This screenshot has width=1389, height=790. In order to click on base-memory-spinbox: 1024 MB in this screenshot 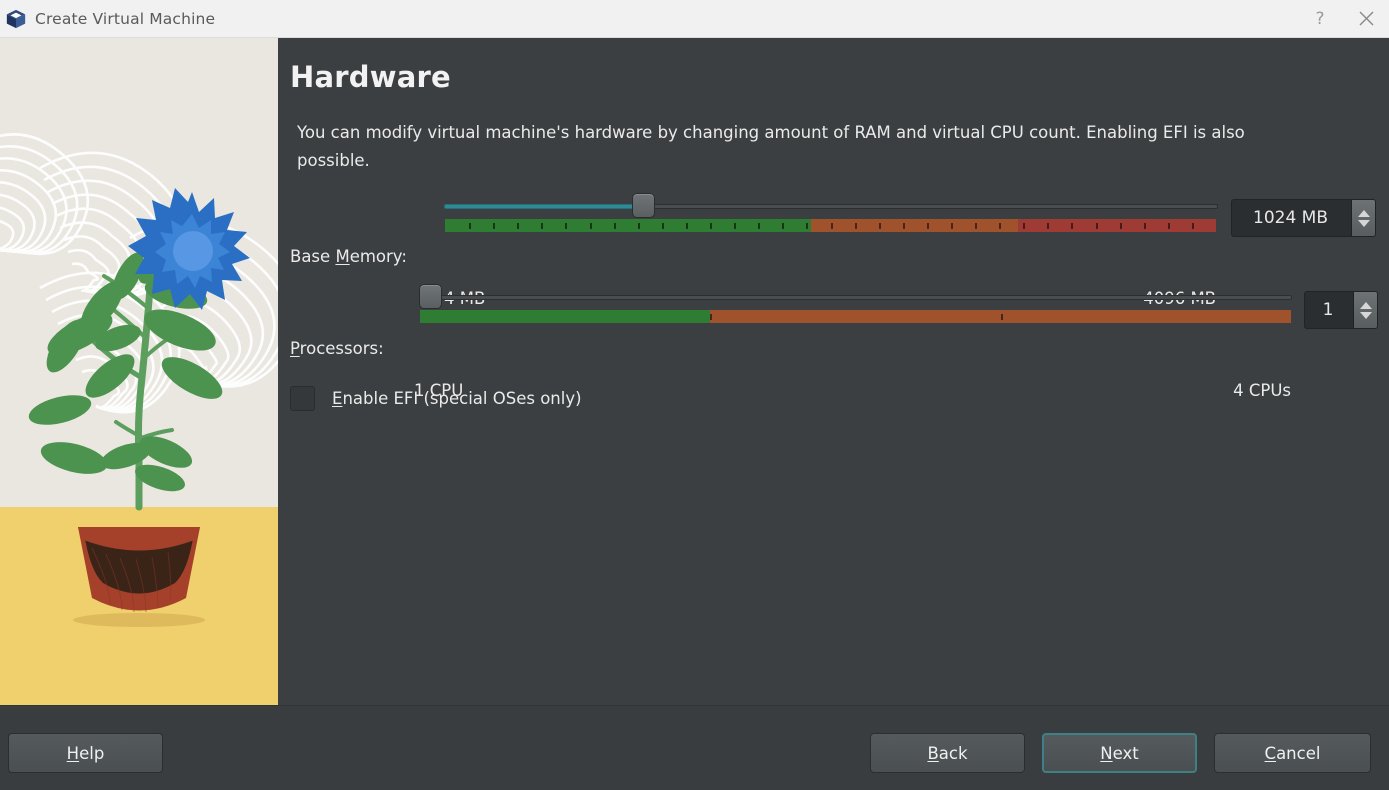, I will do `click(1303, 218)`.